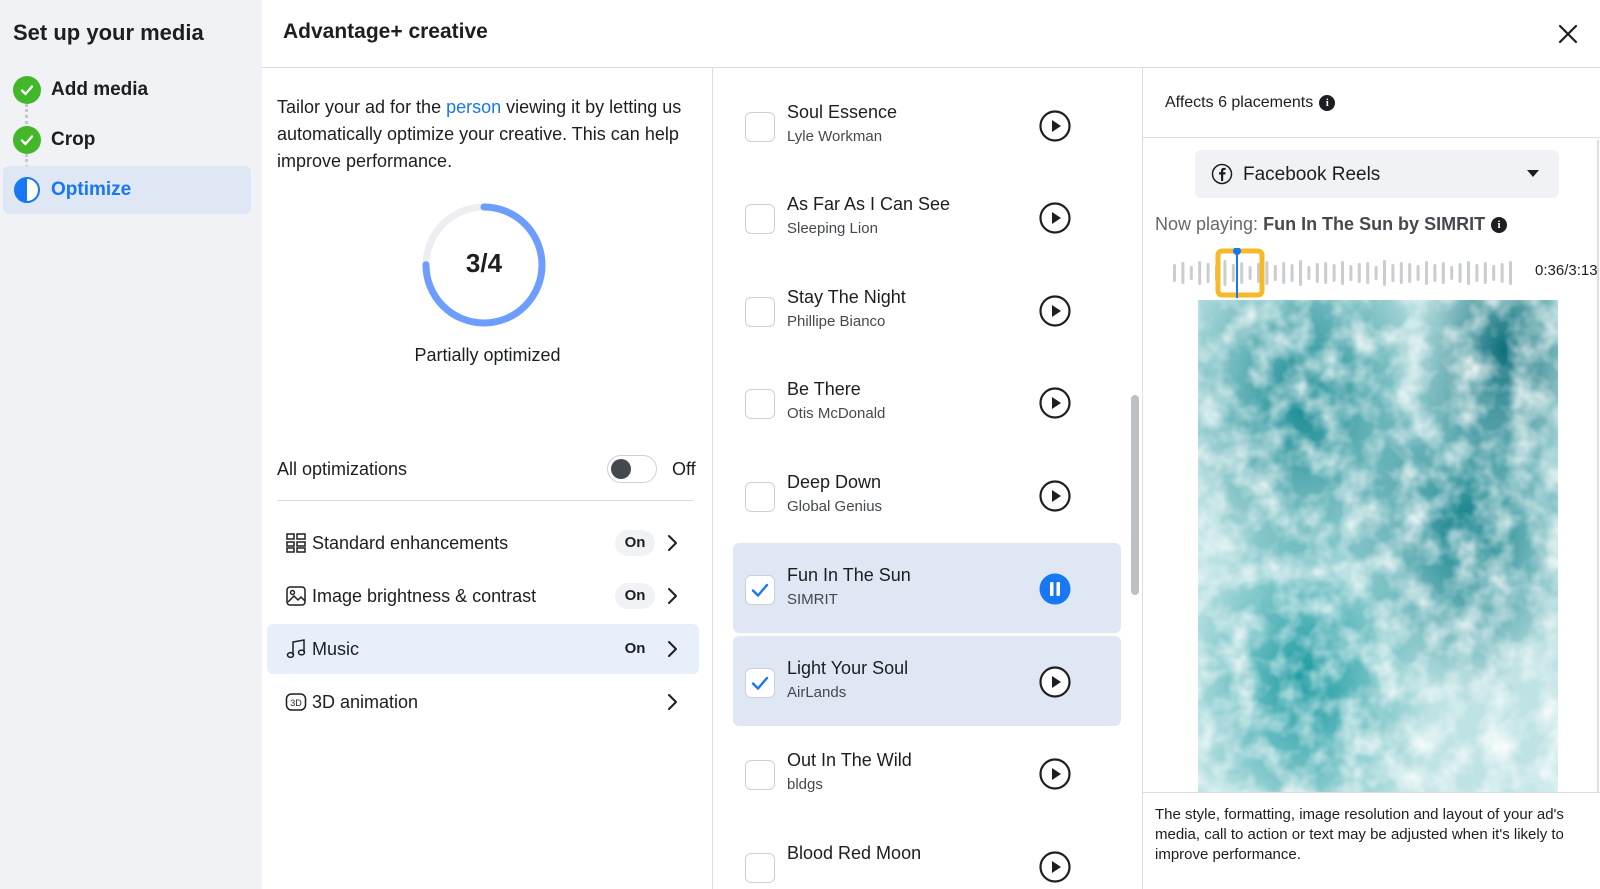 The width and height of the screenshot is (1600, 889). What do you see at coordinates (296, 596) in the screenshot?
I see `image-icon` at bounding box center [296, 596].